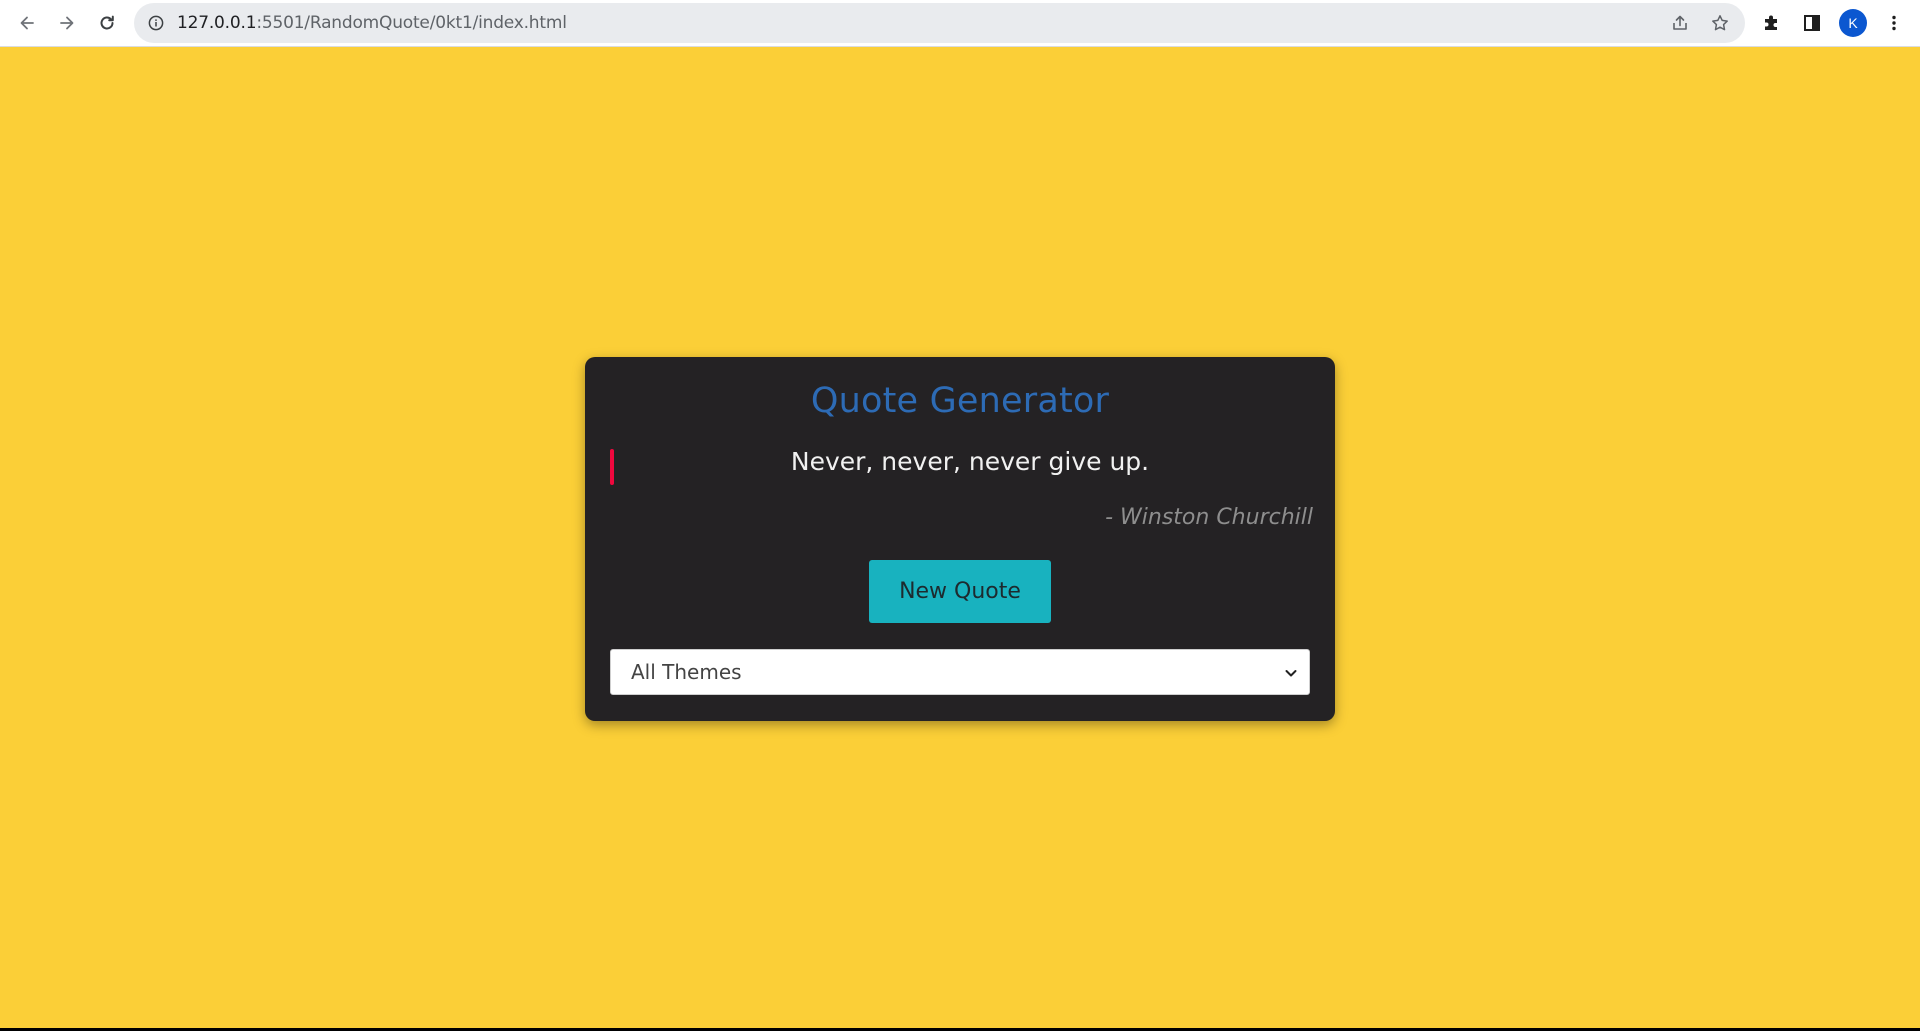 The image size is (1920, 1031). I want to click on chevron-down-icon, so click(1291, 673).